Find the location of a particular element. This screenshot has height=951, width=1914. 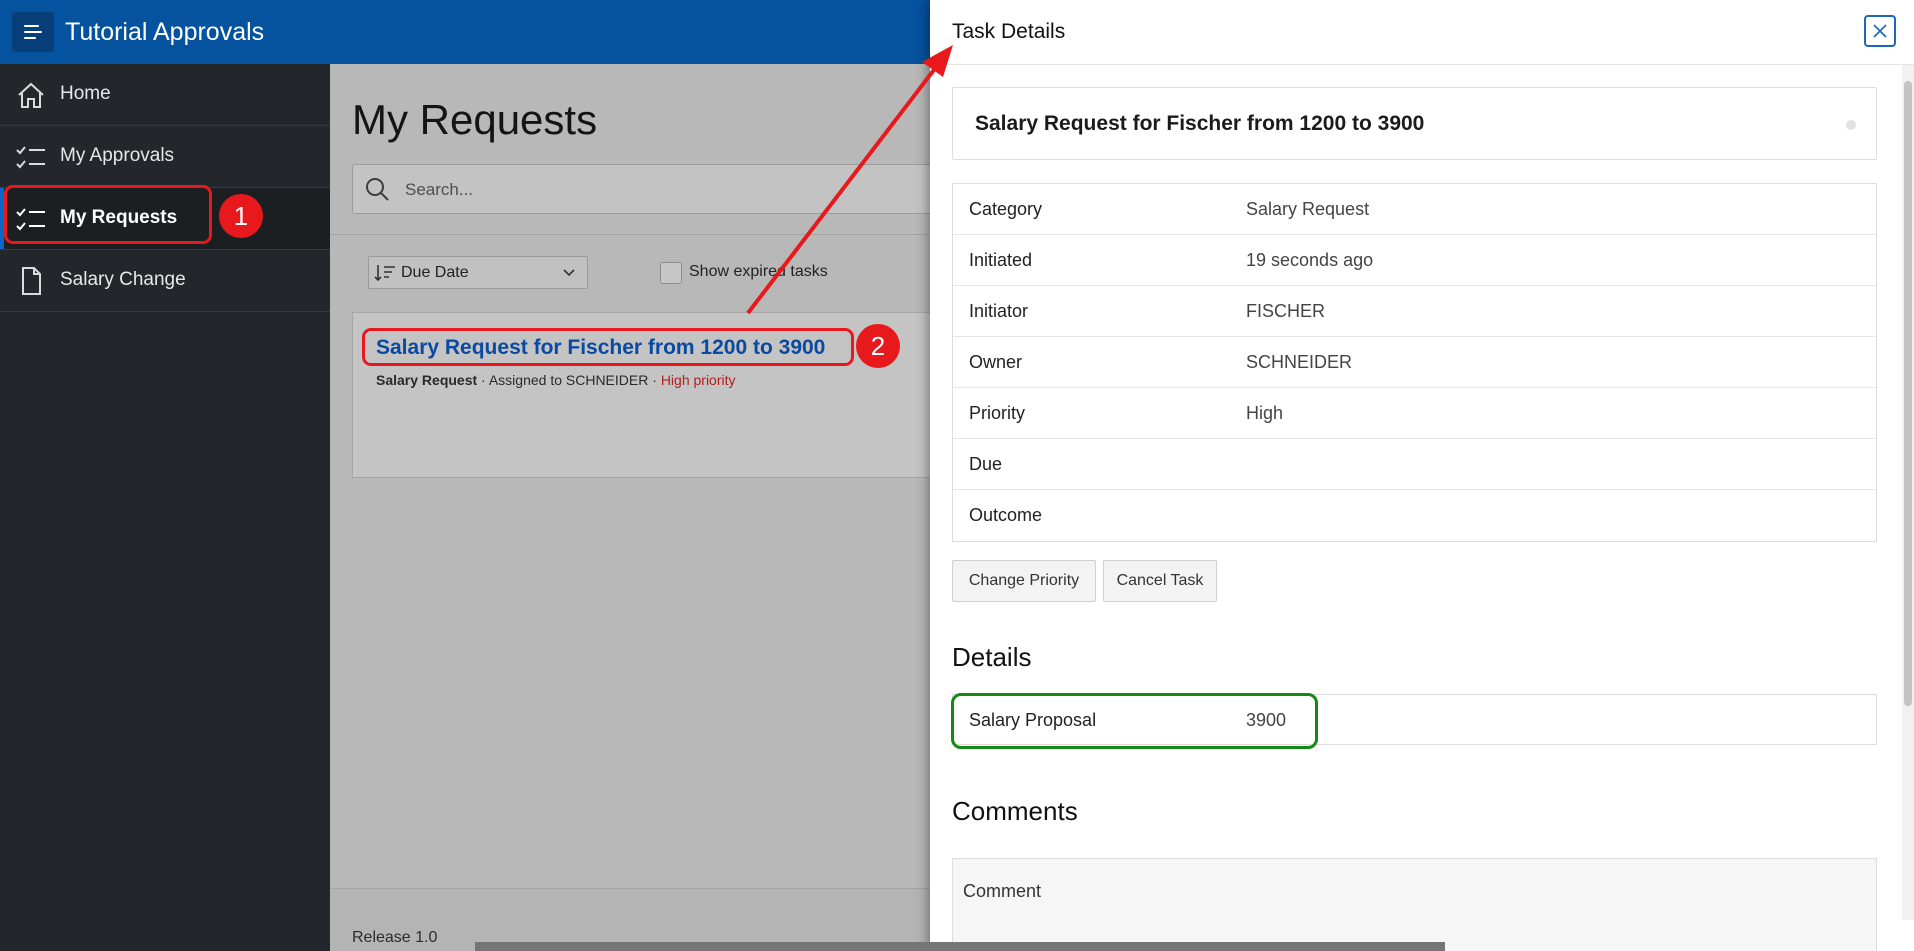

button-label: Change Priority is located at coordinates (1024, 580).